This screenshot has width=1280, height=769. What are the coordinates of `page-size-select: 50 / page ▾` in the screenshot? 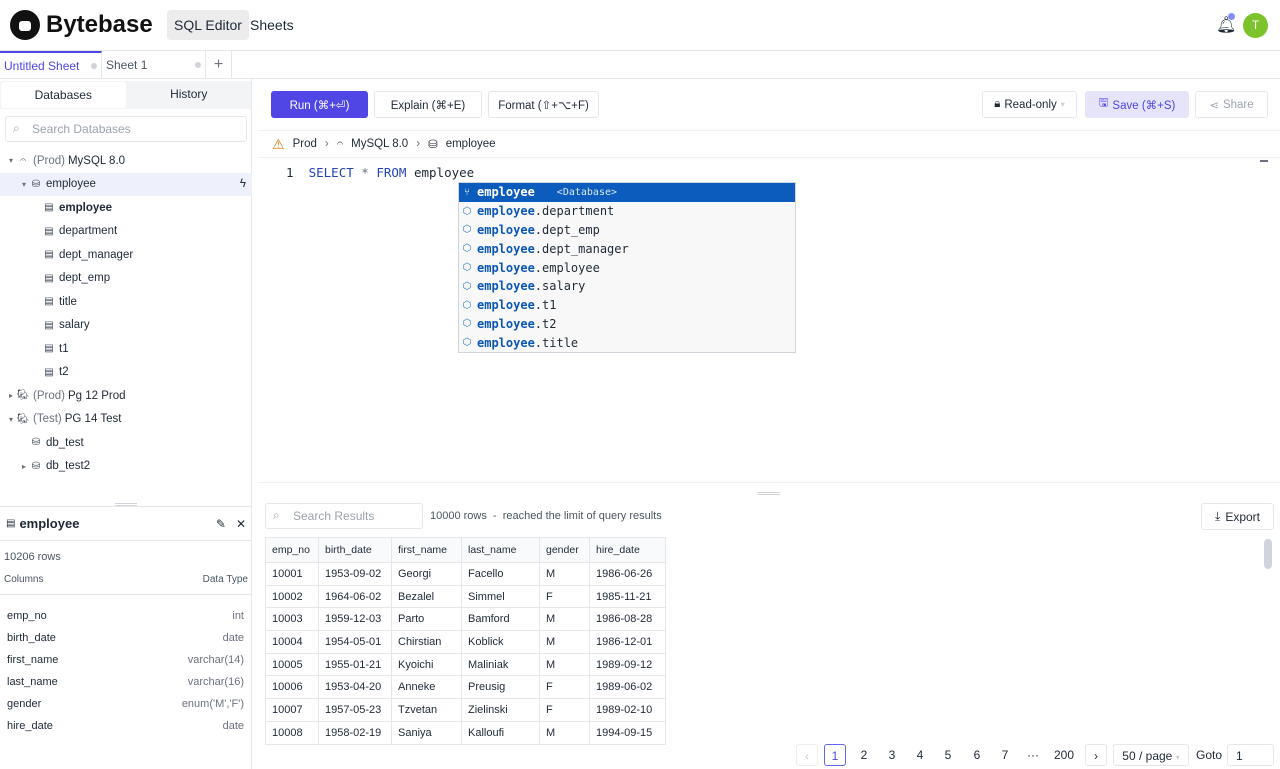 It's located at (1151, 755).